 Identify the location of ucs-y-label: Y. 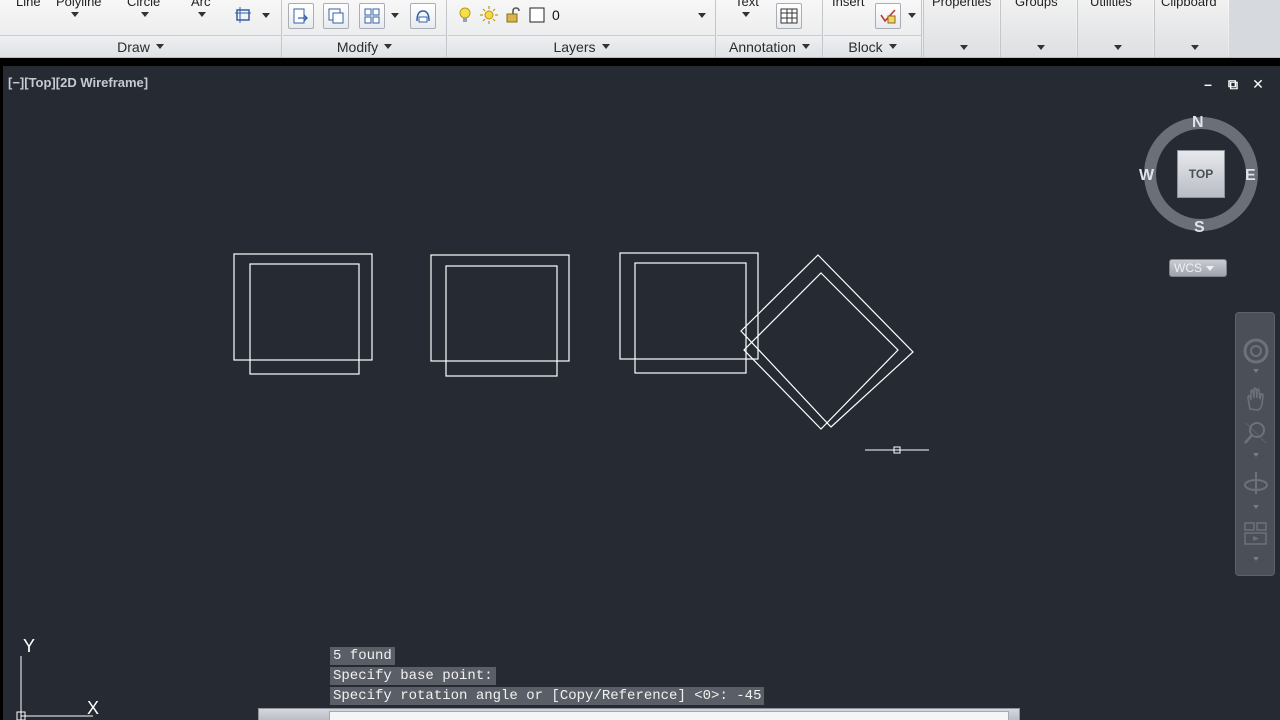
(29, 646).